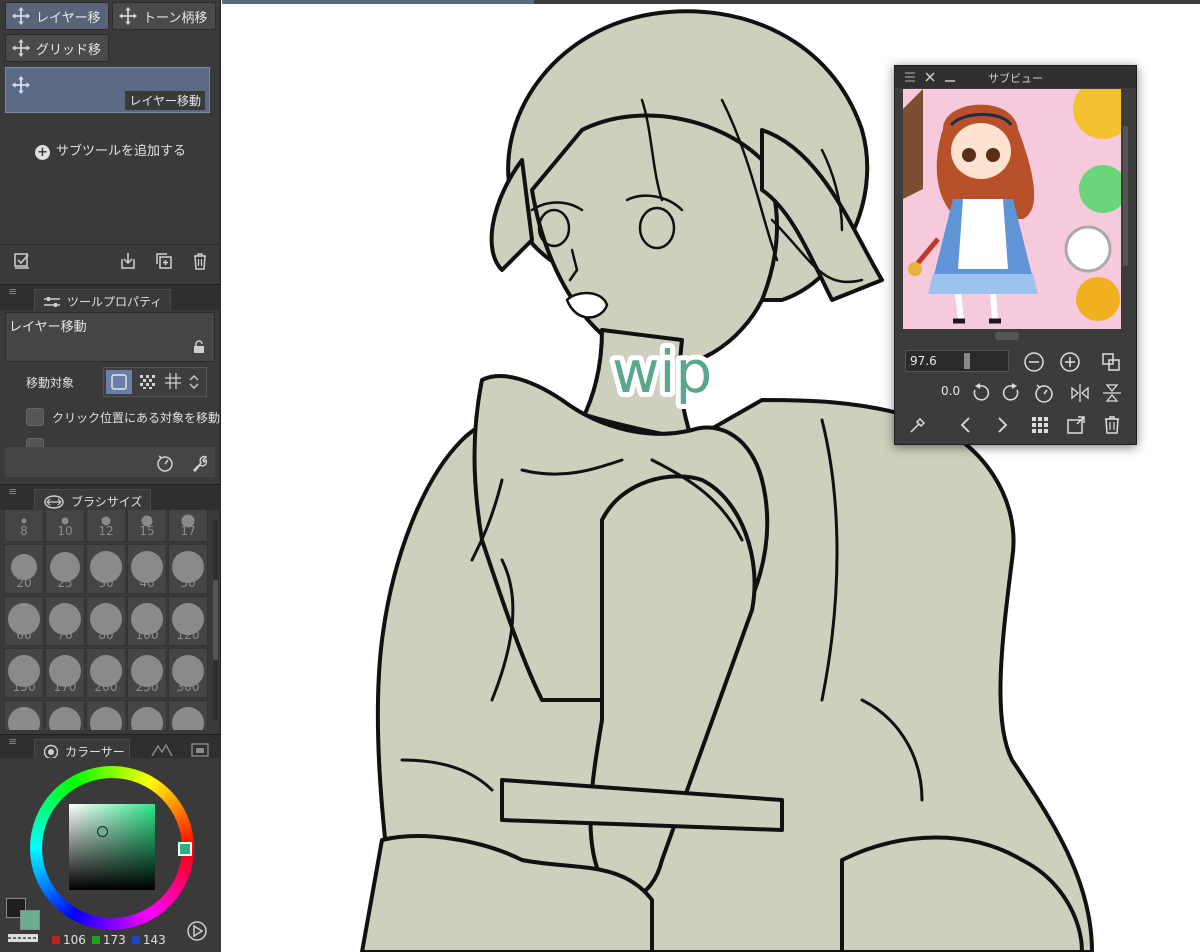 The height and width of the screenshot is (952, 1200). What do you see at coordinates (128, 261) in the screenshot?
I see `import-icon` at bounding box center [128, 261].